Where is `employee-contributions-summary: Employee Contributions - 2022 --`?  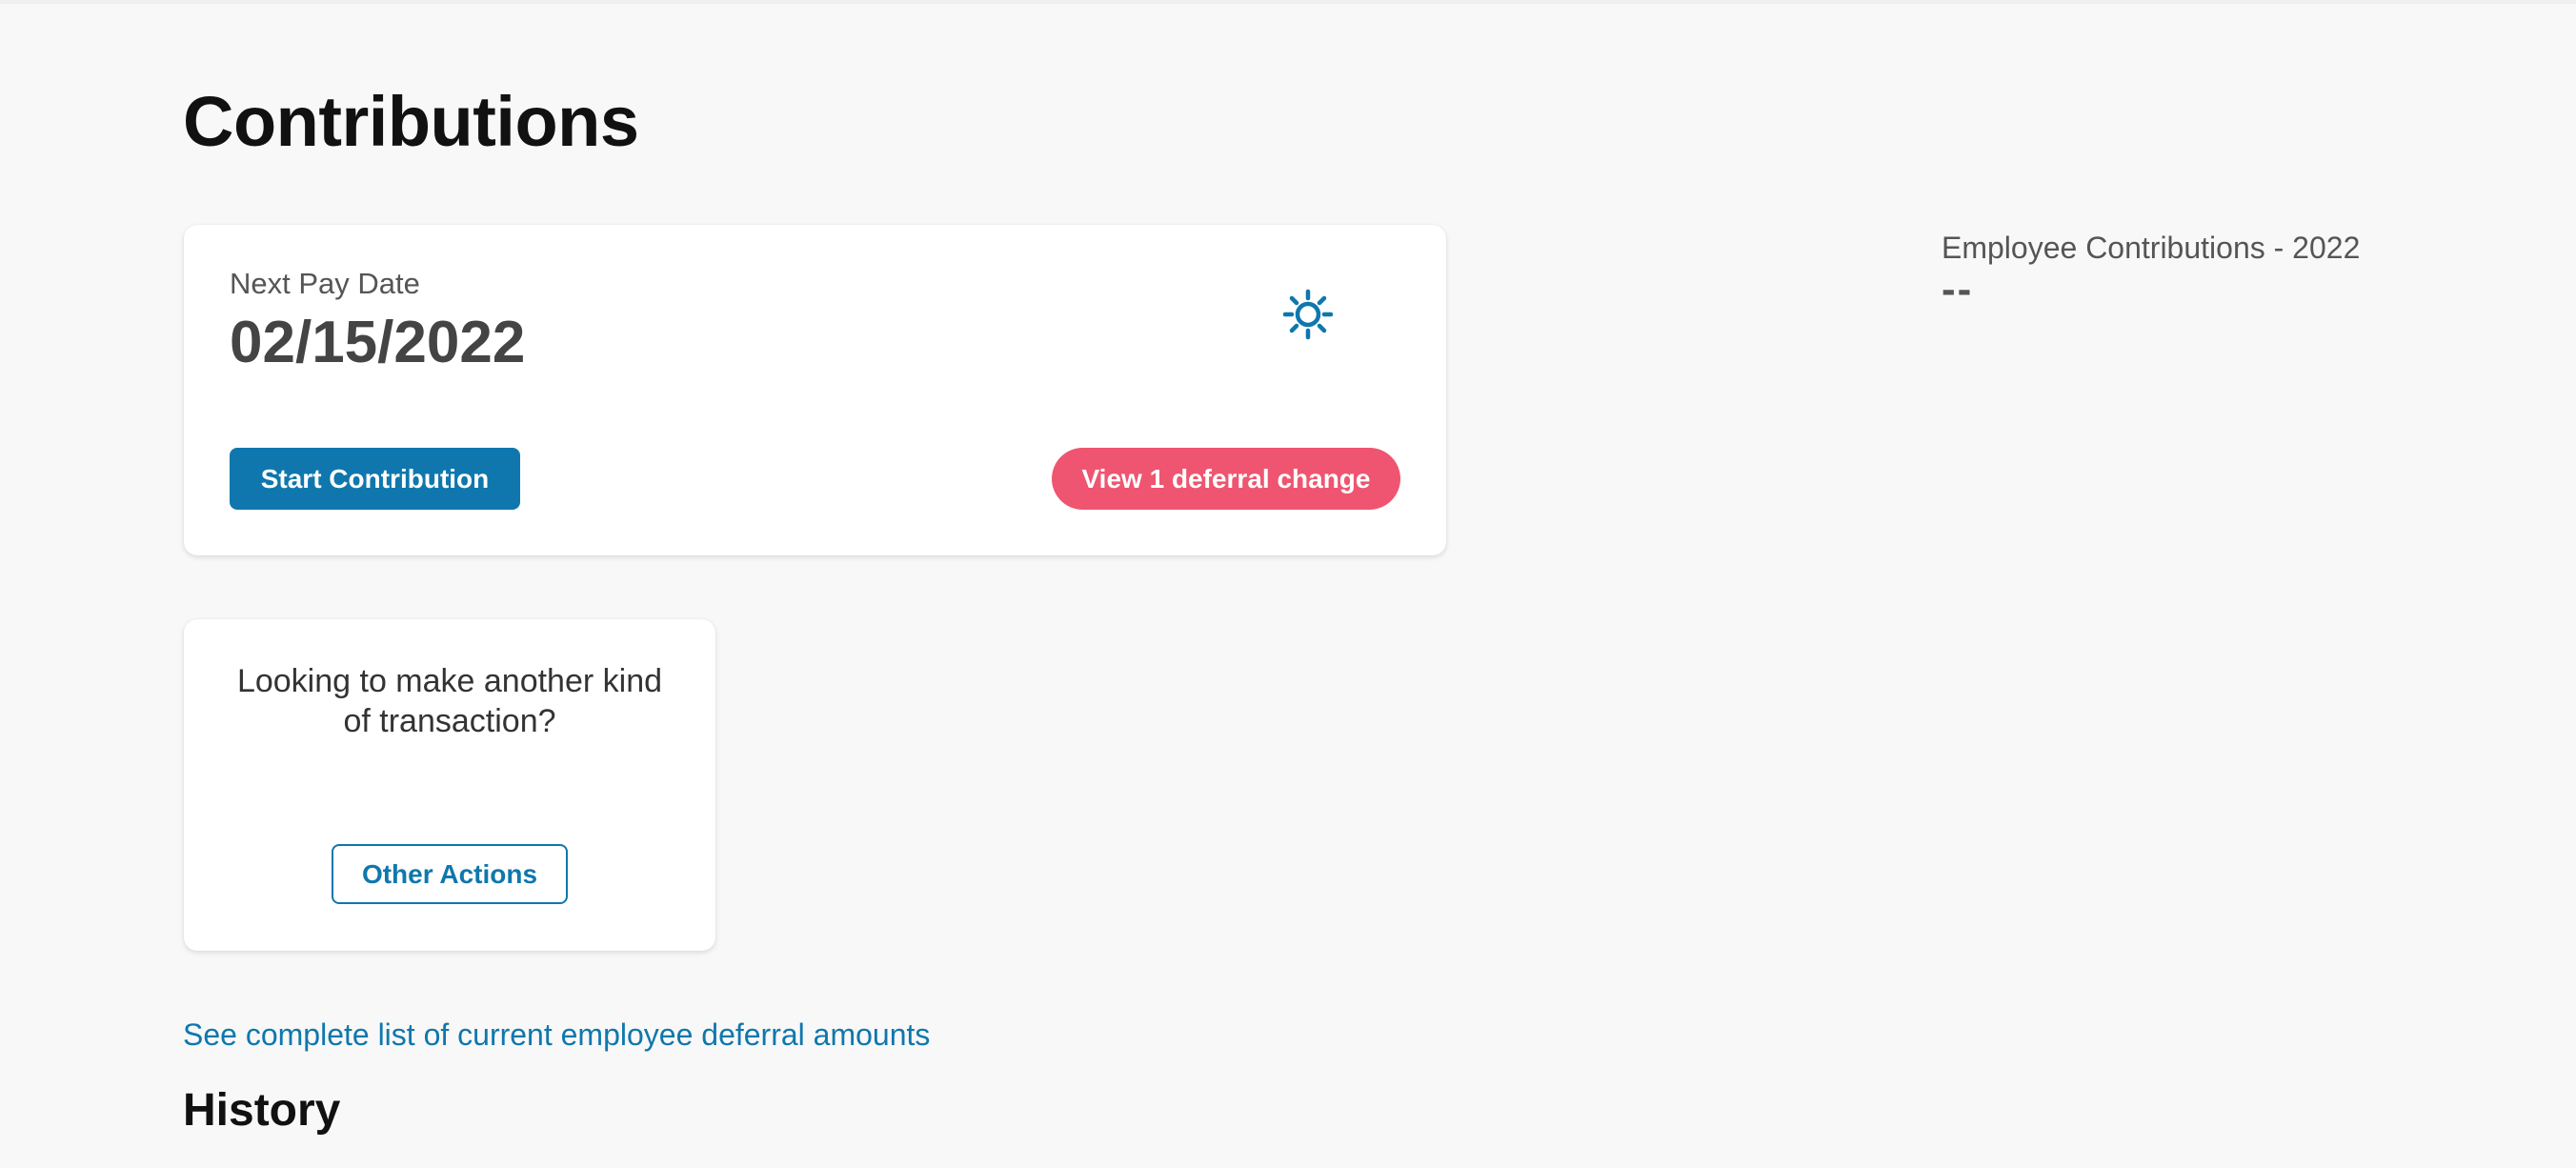 employee-contributions-summary: Employee Contributions - 2022 -- is located at coordinates (2152, 268).